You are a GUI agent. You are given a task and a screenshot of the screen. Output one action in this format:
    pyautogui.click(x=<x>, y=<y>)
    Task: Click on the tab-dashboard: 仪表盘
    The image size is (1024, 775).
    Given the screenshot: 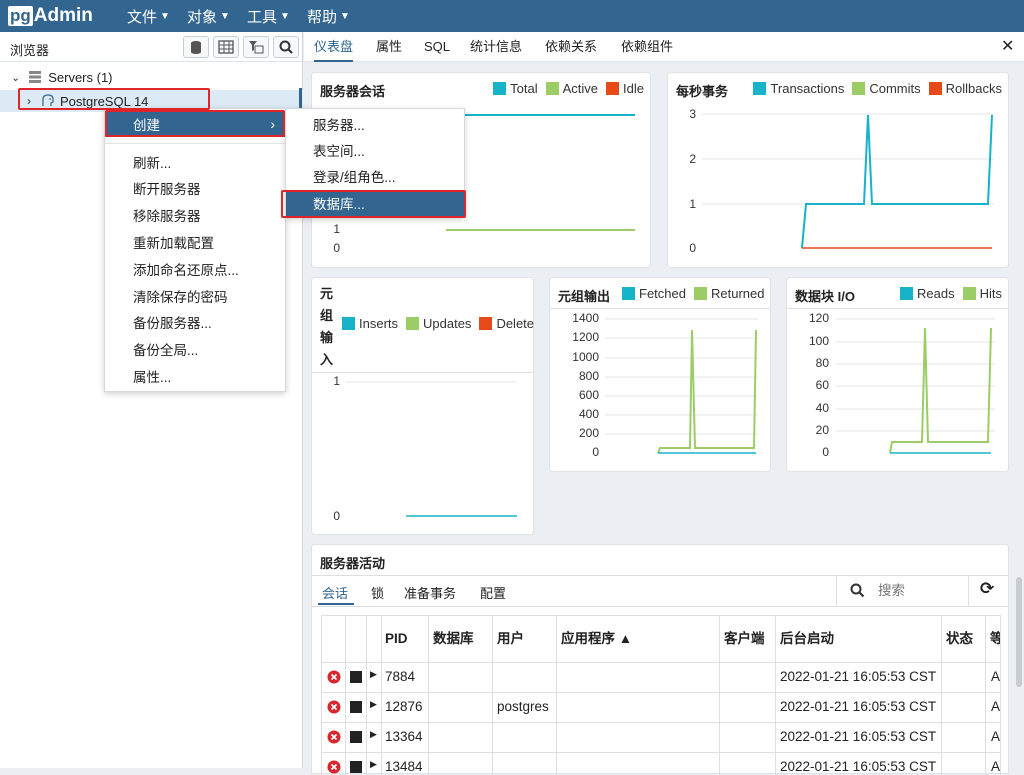 What is the action you would take?
    pyautogui.click(x=334, y=47)
    